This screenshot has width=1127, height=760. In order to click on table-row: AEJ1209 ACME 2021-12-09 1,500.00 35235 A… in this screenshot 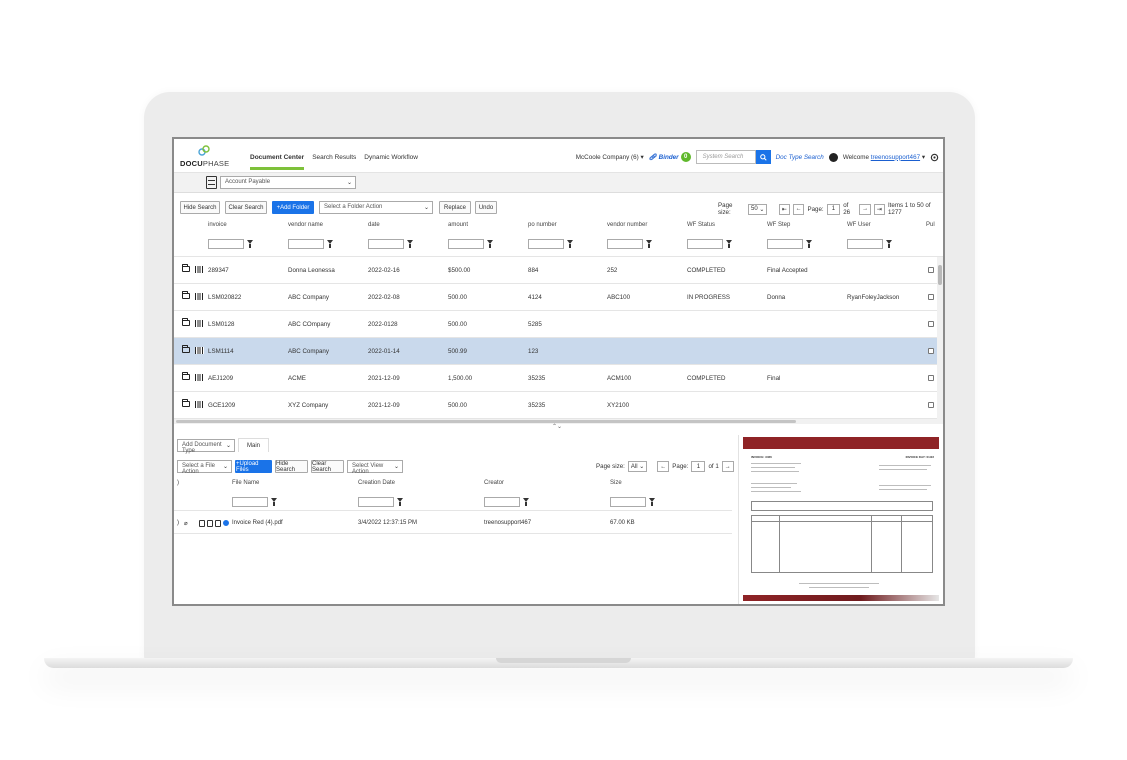, I will do `click(555, 378)`.